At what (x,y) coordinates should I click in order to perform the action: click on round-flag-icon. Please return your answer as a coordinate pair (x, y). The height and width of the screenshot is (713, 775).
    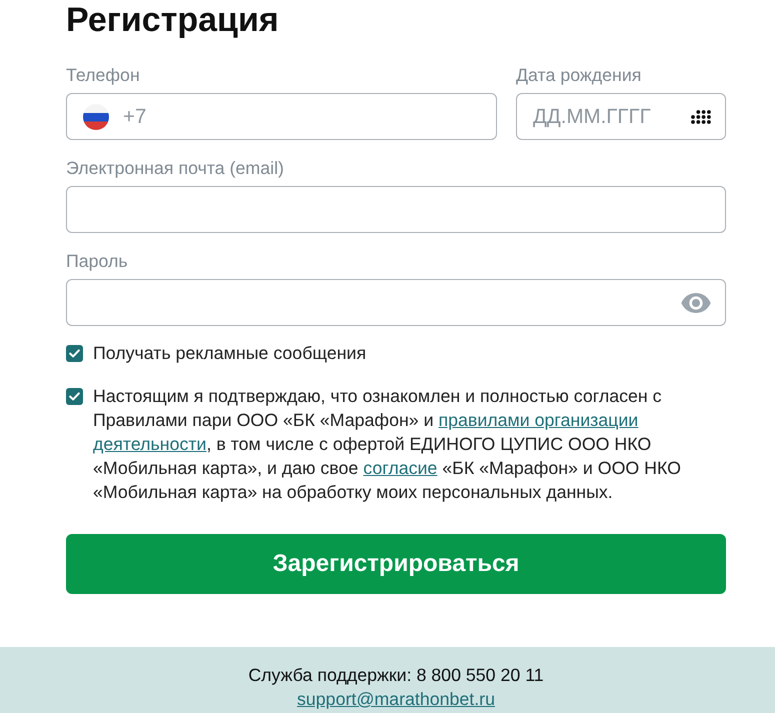
    Looking at the image, I should click on (96, 117).